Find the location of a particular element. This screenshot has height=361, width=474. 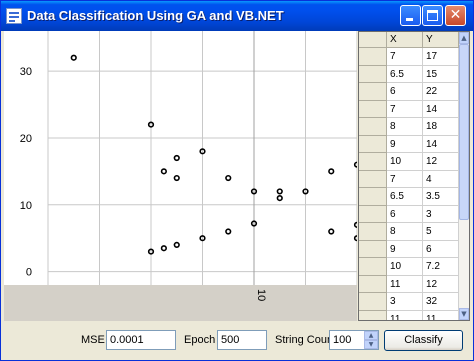

column-header-x: X is located at coordinates (405, 40).